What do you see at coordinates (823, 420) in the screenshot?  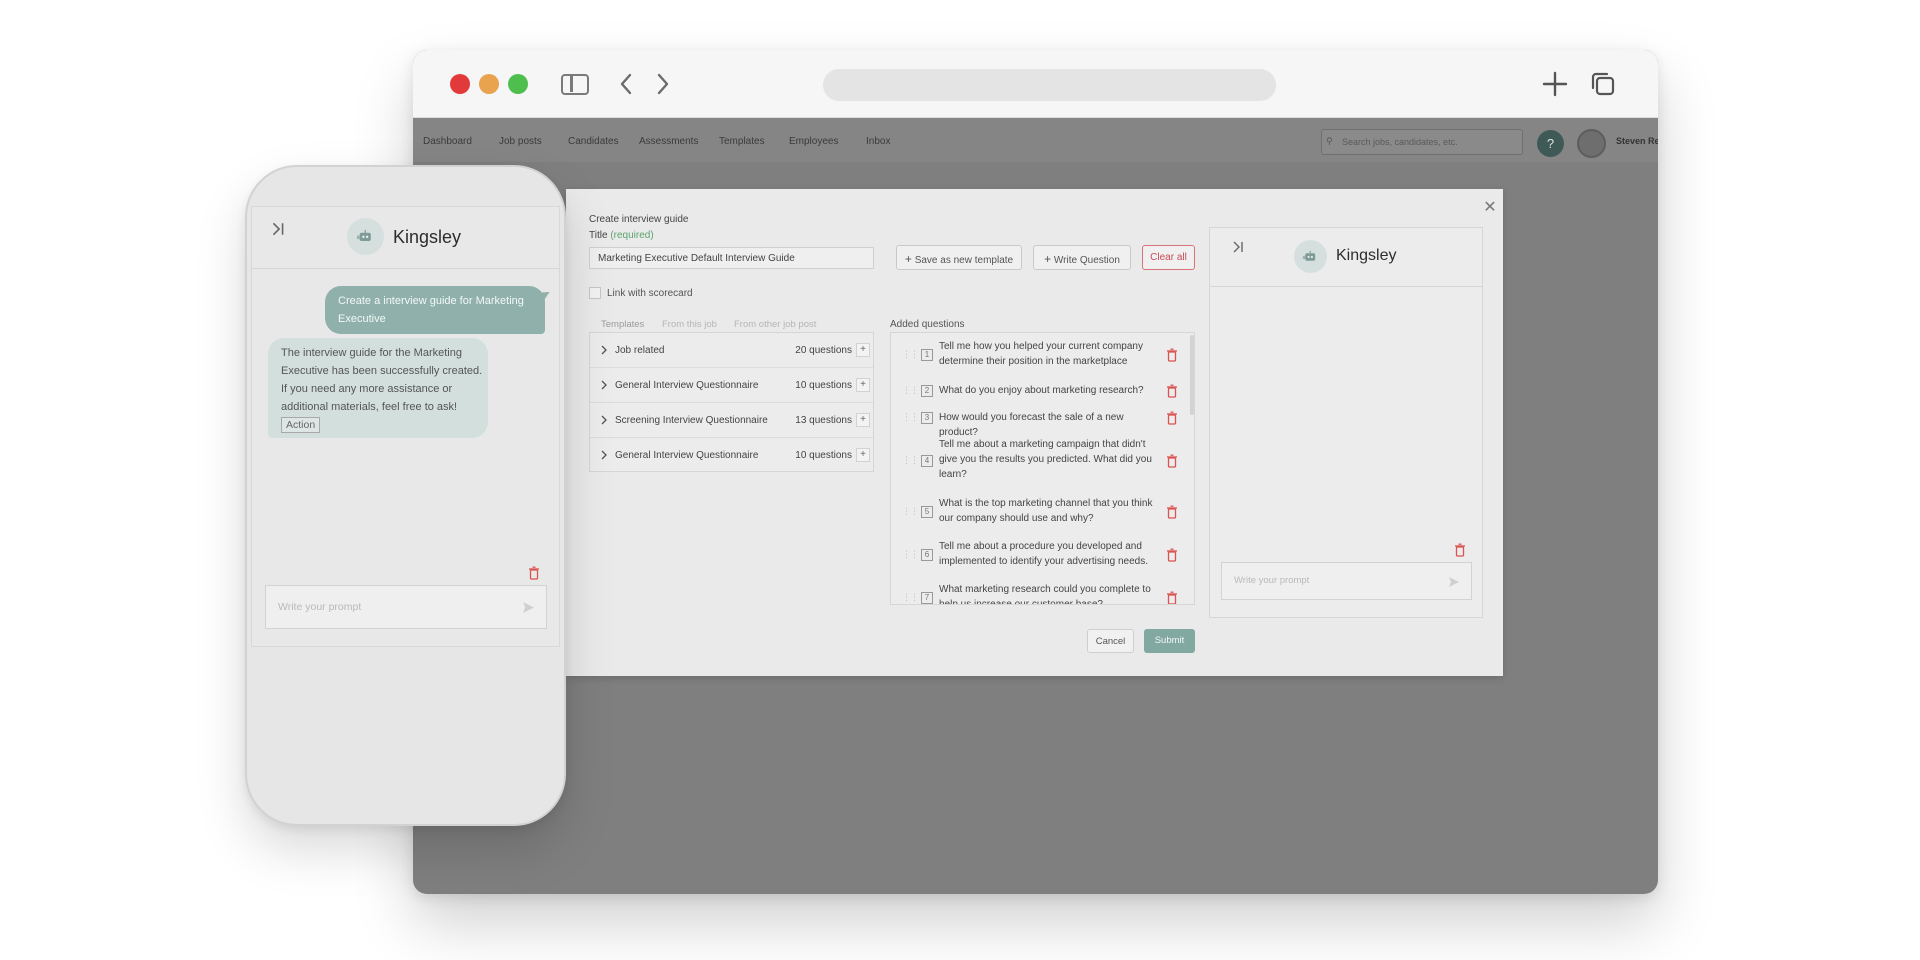 I see `template-count: 13 questions` at bounding box center [823, 420].